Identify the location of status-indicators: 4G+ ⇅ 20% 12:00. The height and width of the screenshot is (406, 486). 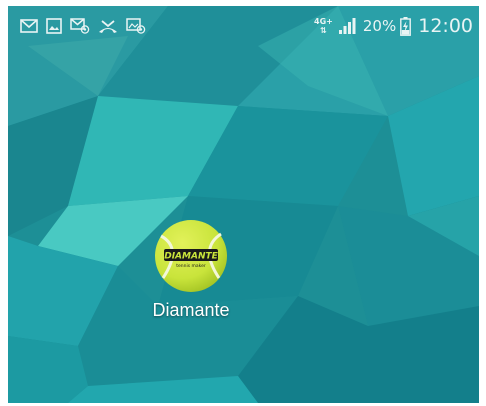
(396, 26).